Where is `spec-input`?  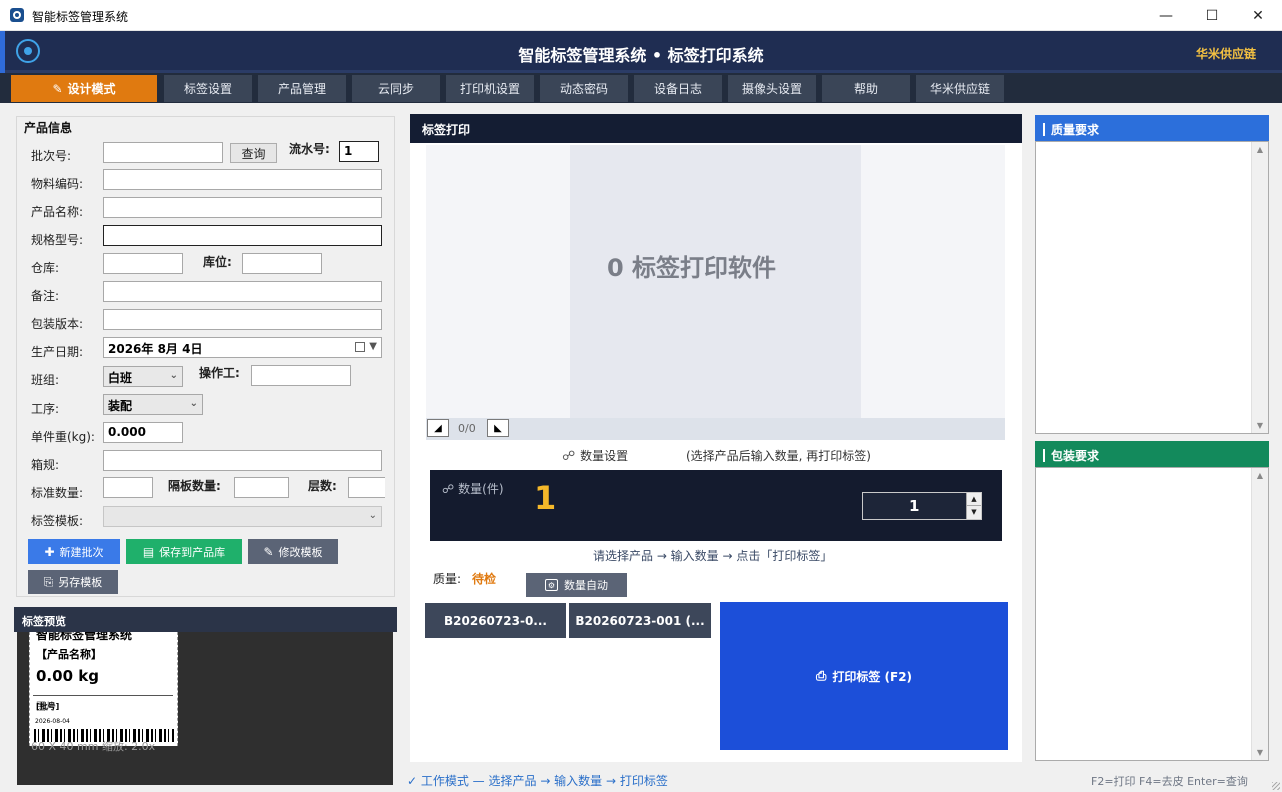 spec-input is located at coordinates (242, 235).